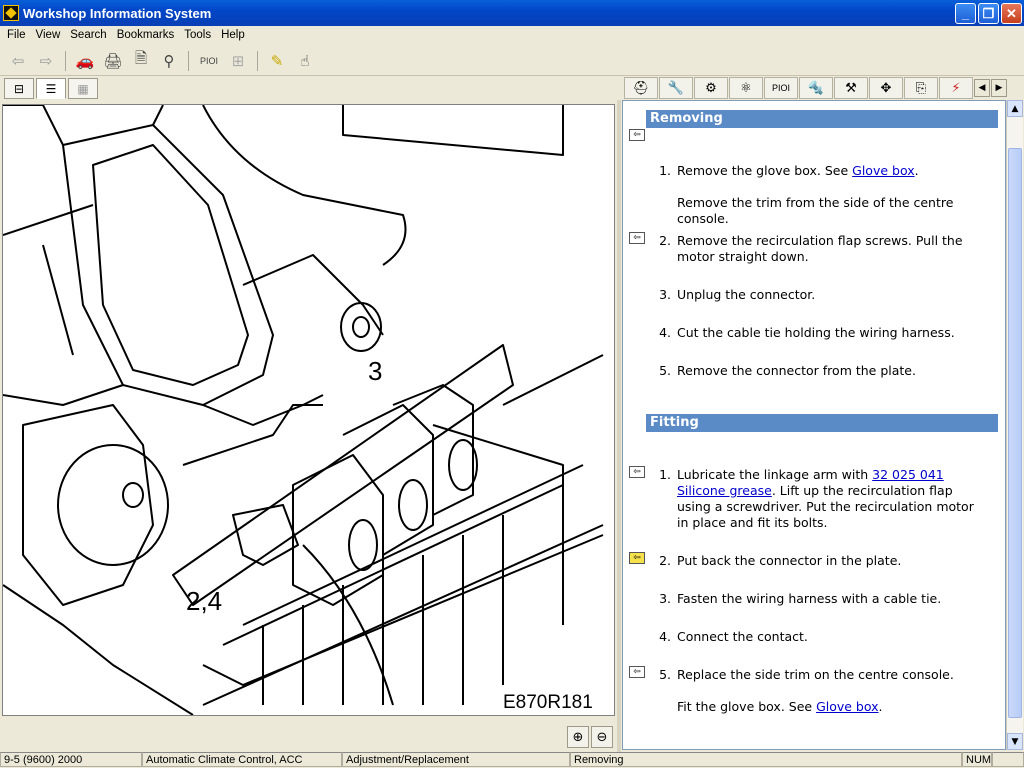 The image size is (1024, 768). I want to click on highlighter-icon: ✎, so click(277, 61).